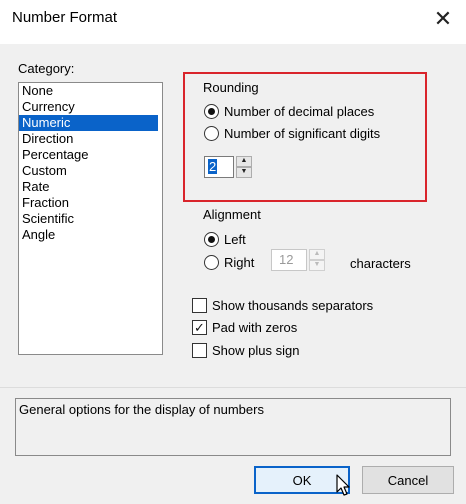 The image size is (466, 504). I want to click on decimal-places-spinner: 2 ▲ ▼, so click(228, 167).